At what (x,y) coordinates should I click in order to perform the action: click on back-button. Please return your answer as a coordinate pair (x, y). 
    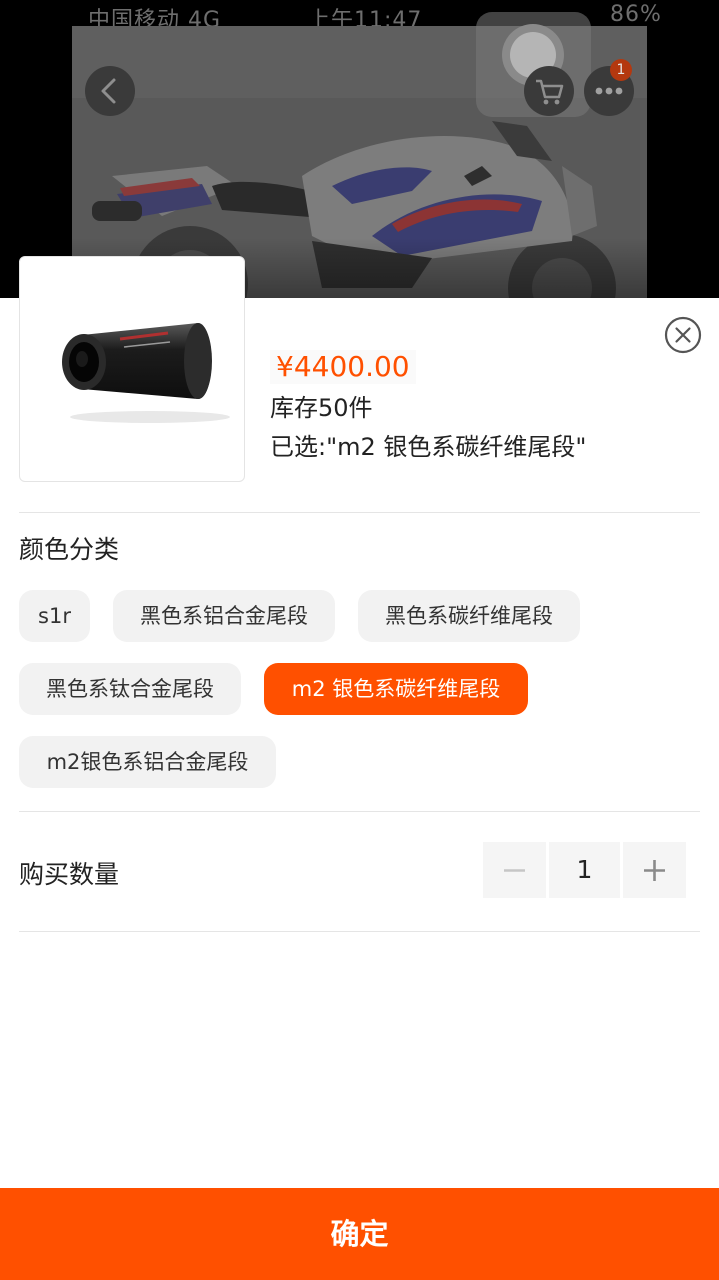
    Looking at the image, I should click on (110, 91).